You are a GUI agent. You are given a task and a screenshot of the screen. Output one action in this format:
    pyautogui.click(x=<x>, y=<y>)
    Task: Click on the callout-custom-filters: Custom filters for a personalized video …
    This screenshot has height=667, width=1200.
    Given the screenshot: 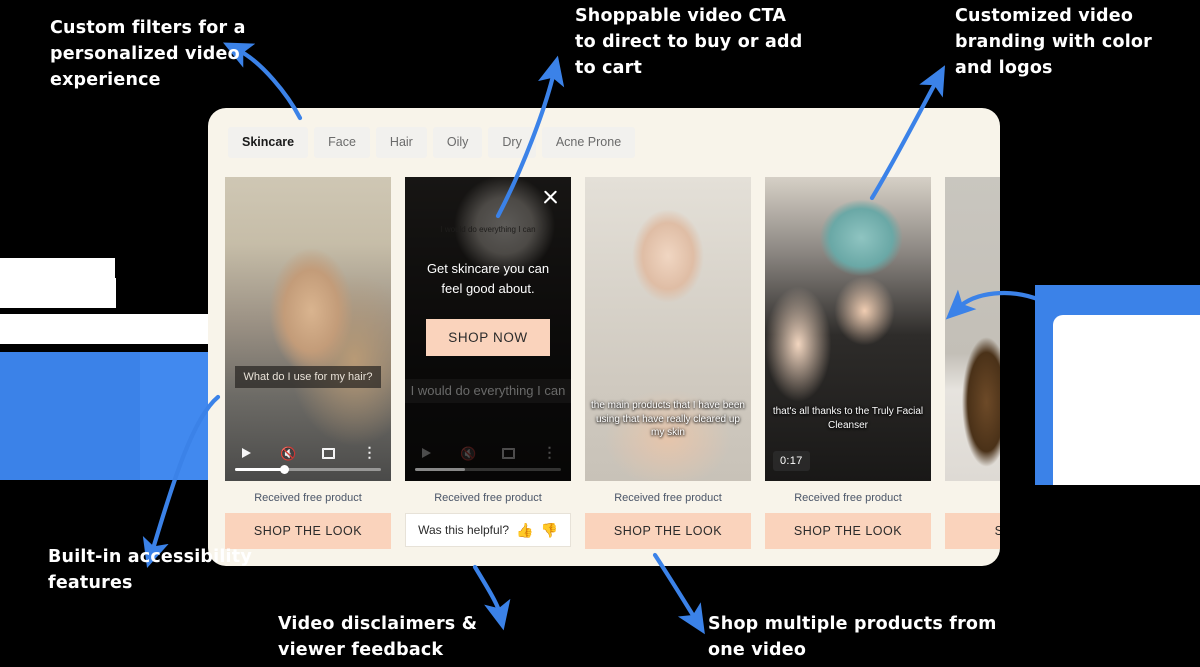 What is the action you would take?
    pyautogui.click(x=148, y=54)
    